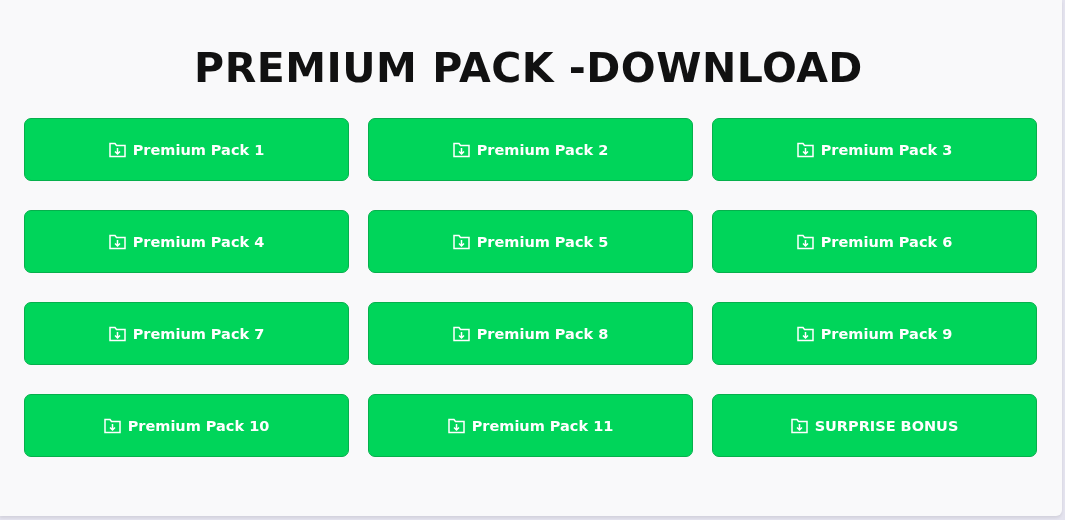 This screenshot has width=1065, height=520. I want to click on download-button: Premium Pack 1, so click(186, 149).